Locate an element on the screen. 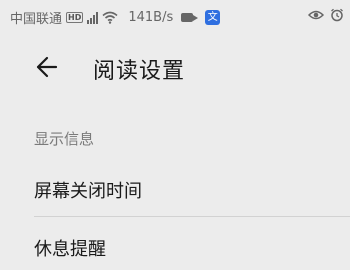 This screenshot has width=350, height=270. signal-icon is located at coordinates (93, 17).